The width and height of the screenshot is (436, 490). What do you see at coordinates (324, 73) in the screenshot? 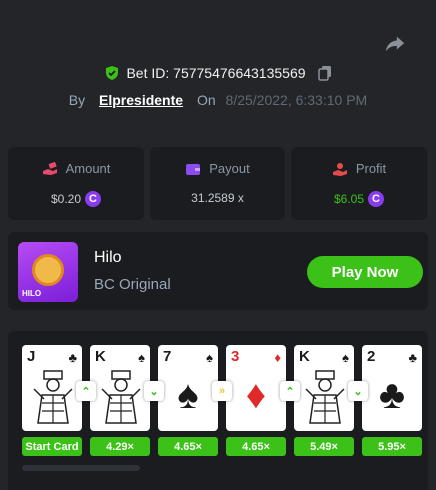
I see `copy-icon` at bounding box center [324, 73].